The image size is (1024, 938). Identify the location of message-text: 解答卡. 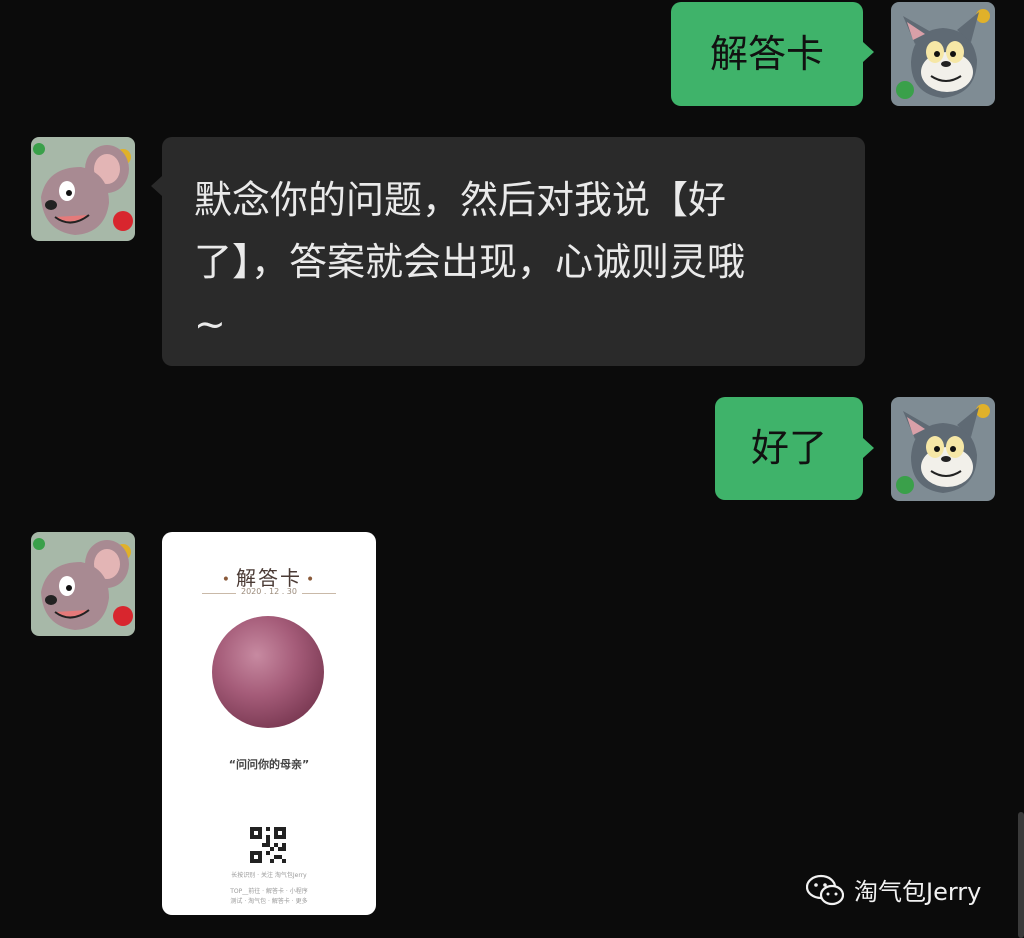
(766, 54).